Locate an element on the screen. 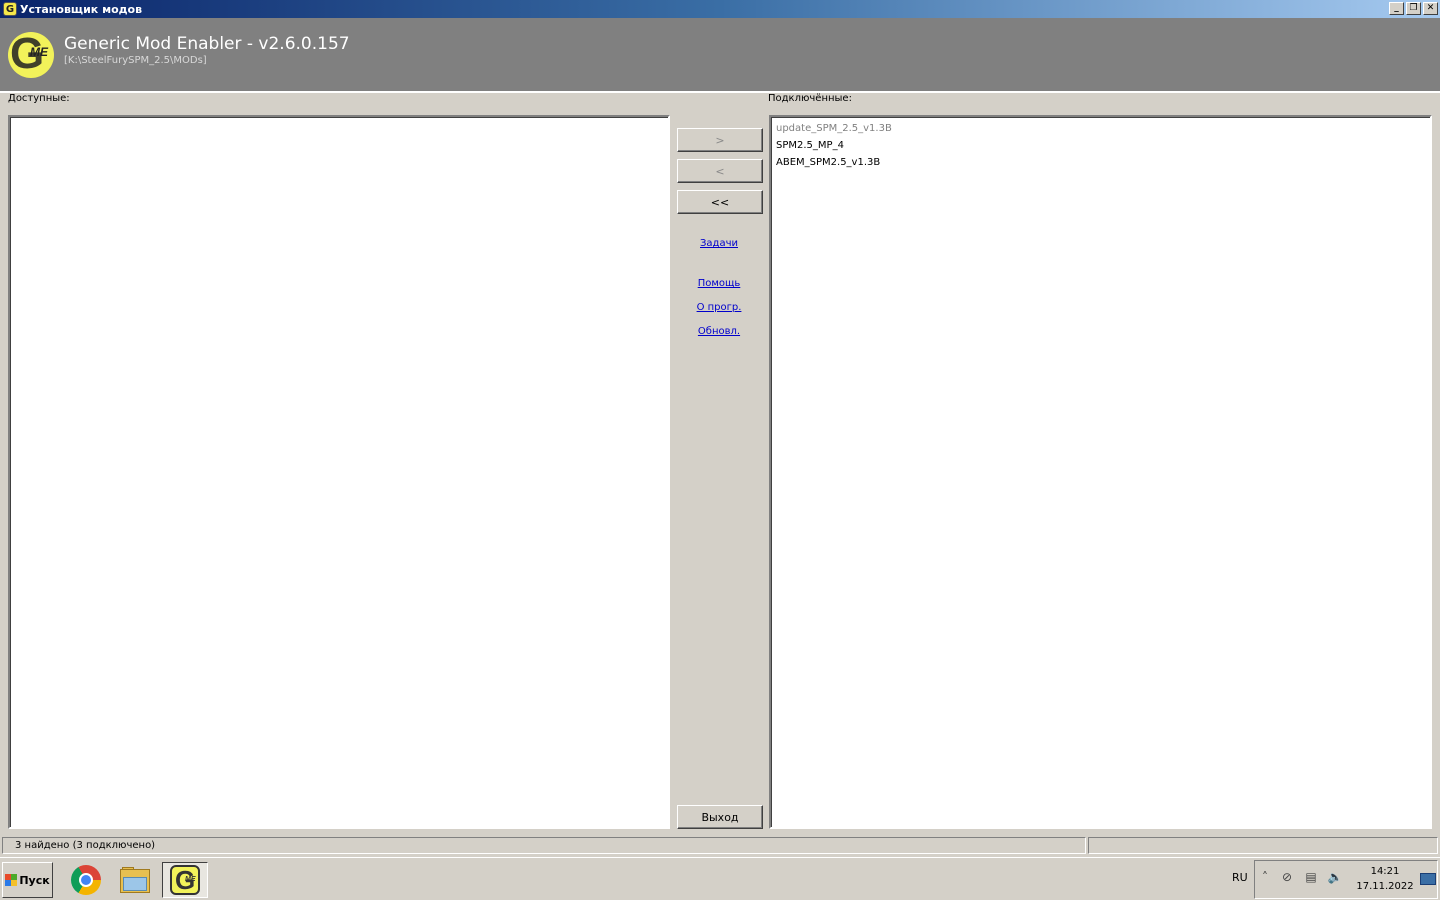 Image resolution: width=1440 pixels, height=900 pixels. gme-logo-icon: G ME is located at coordinates (31, 53).